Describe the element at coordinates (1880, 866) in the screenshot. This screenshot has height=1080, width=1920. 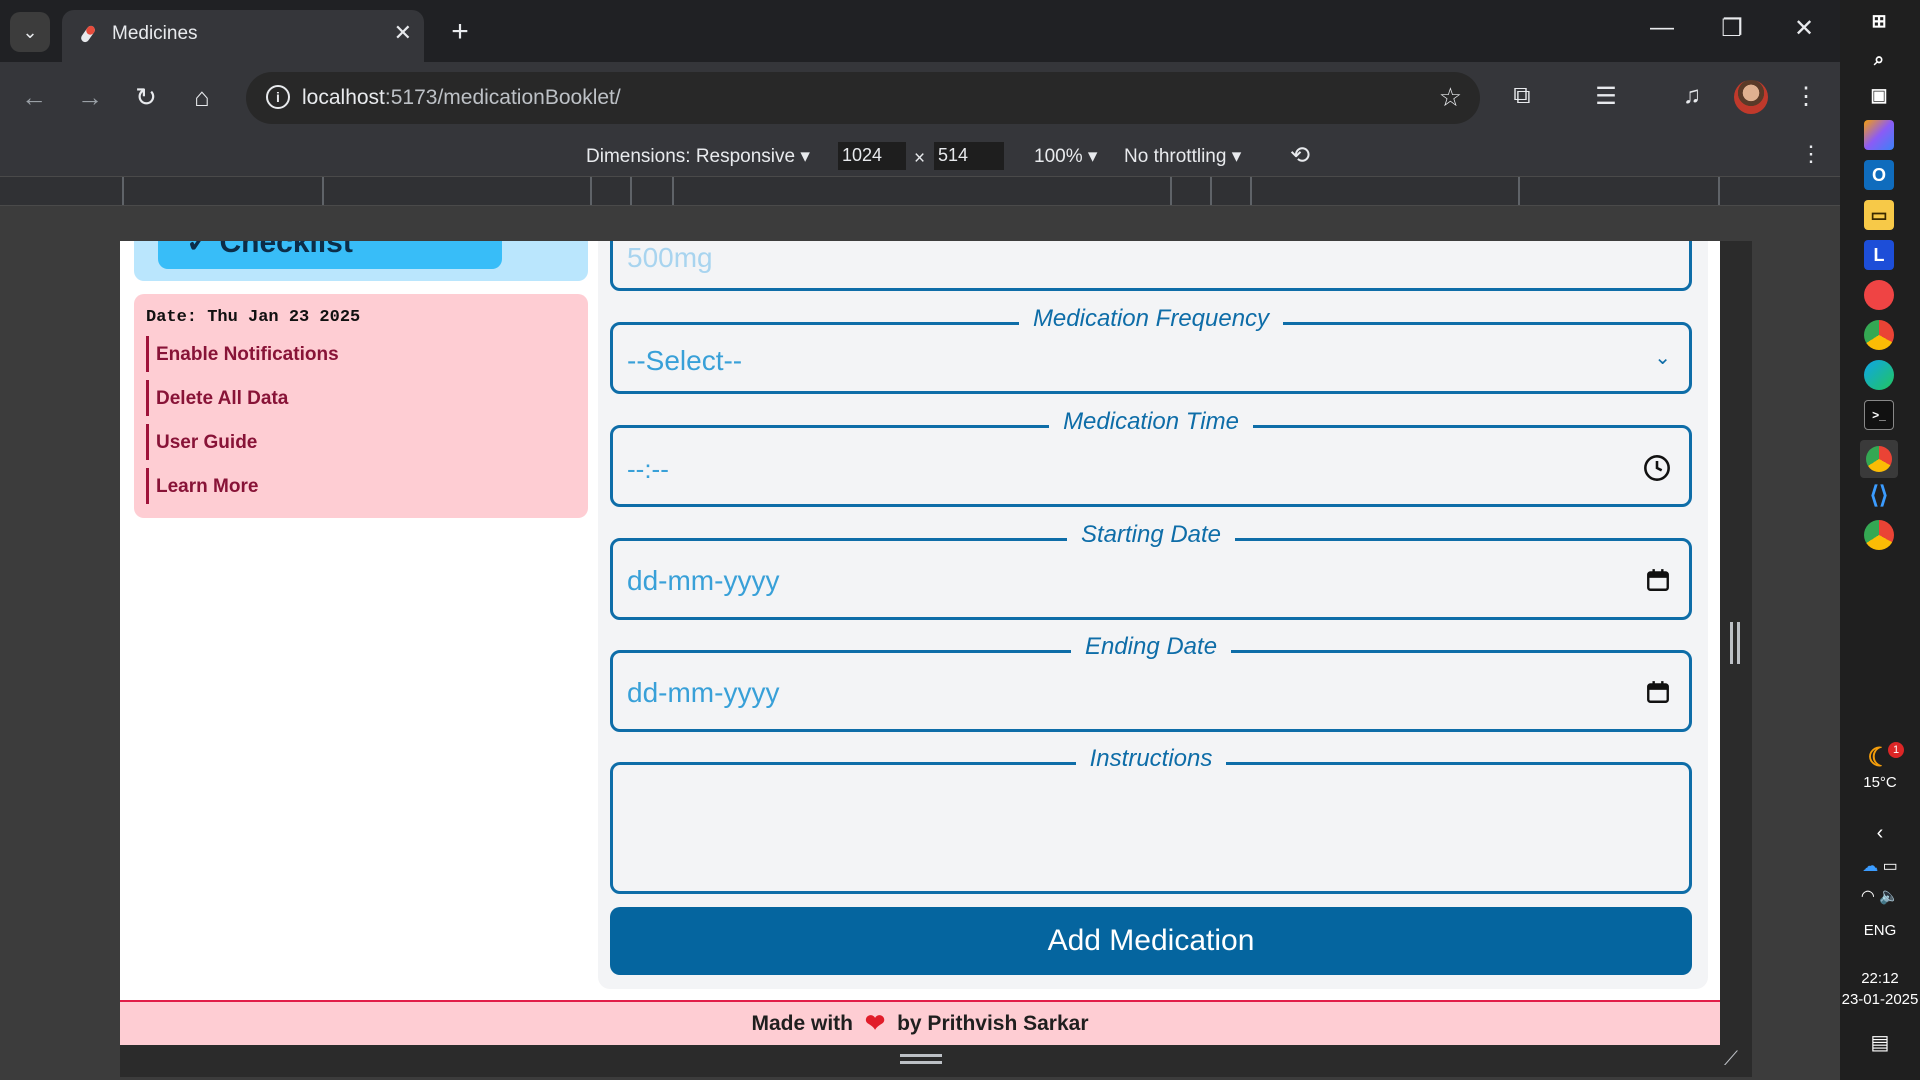
I see `tray-icons: ☁ ▭` at that location.